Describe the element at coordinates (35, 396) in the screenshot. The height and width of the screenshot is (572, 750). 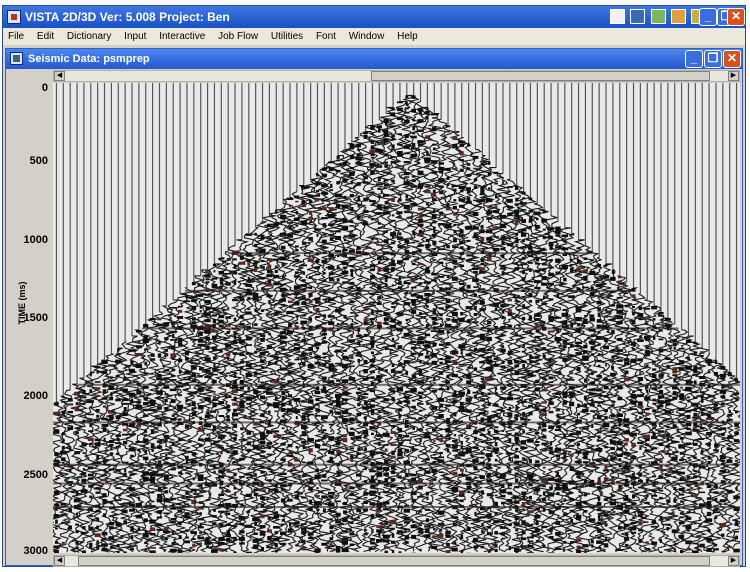
I see `time-tick-label: 2000` at that location.